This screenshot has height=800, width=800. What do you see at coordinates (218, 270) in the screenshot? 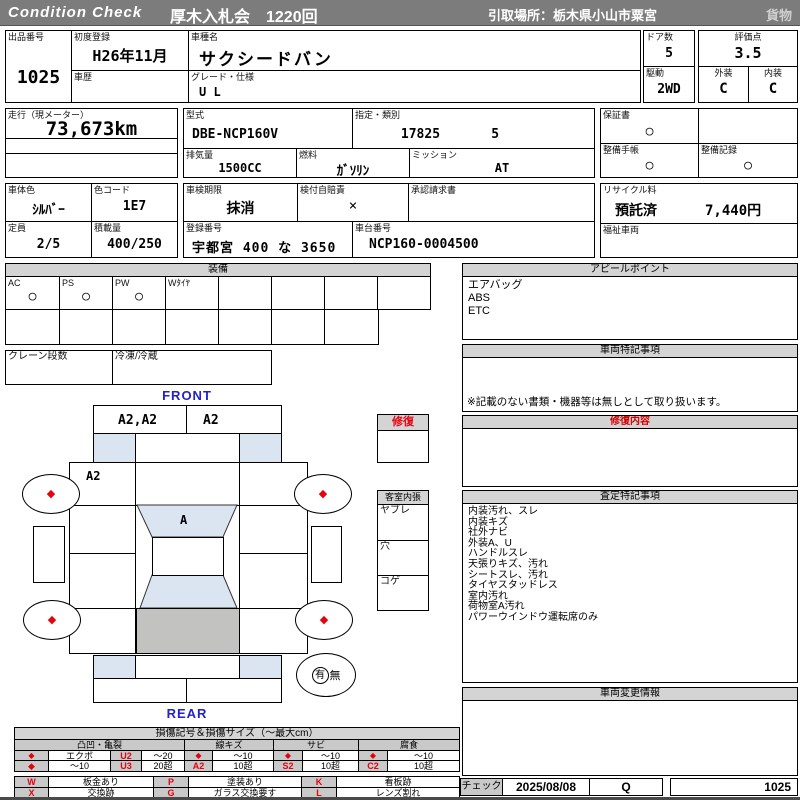
I see `equipment-section-header: 装備` at bounding box center [218, 270].